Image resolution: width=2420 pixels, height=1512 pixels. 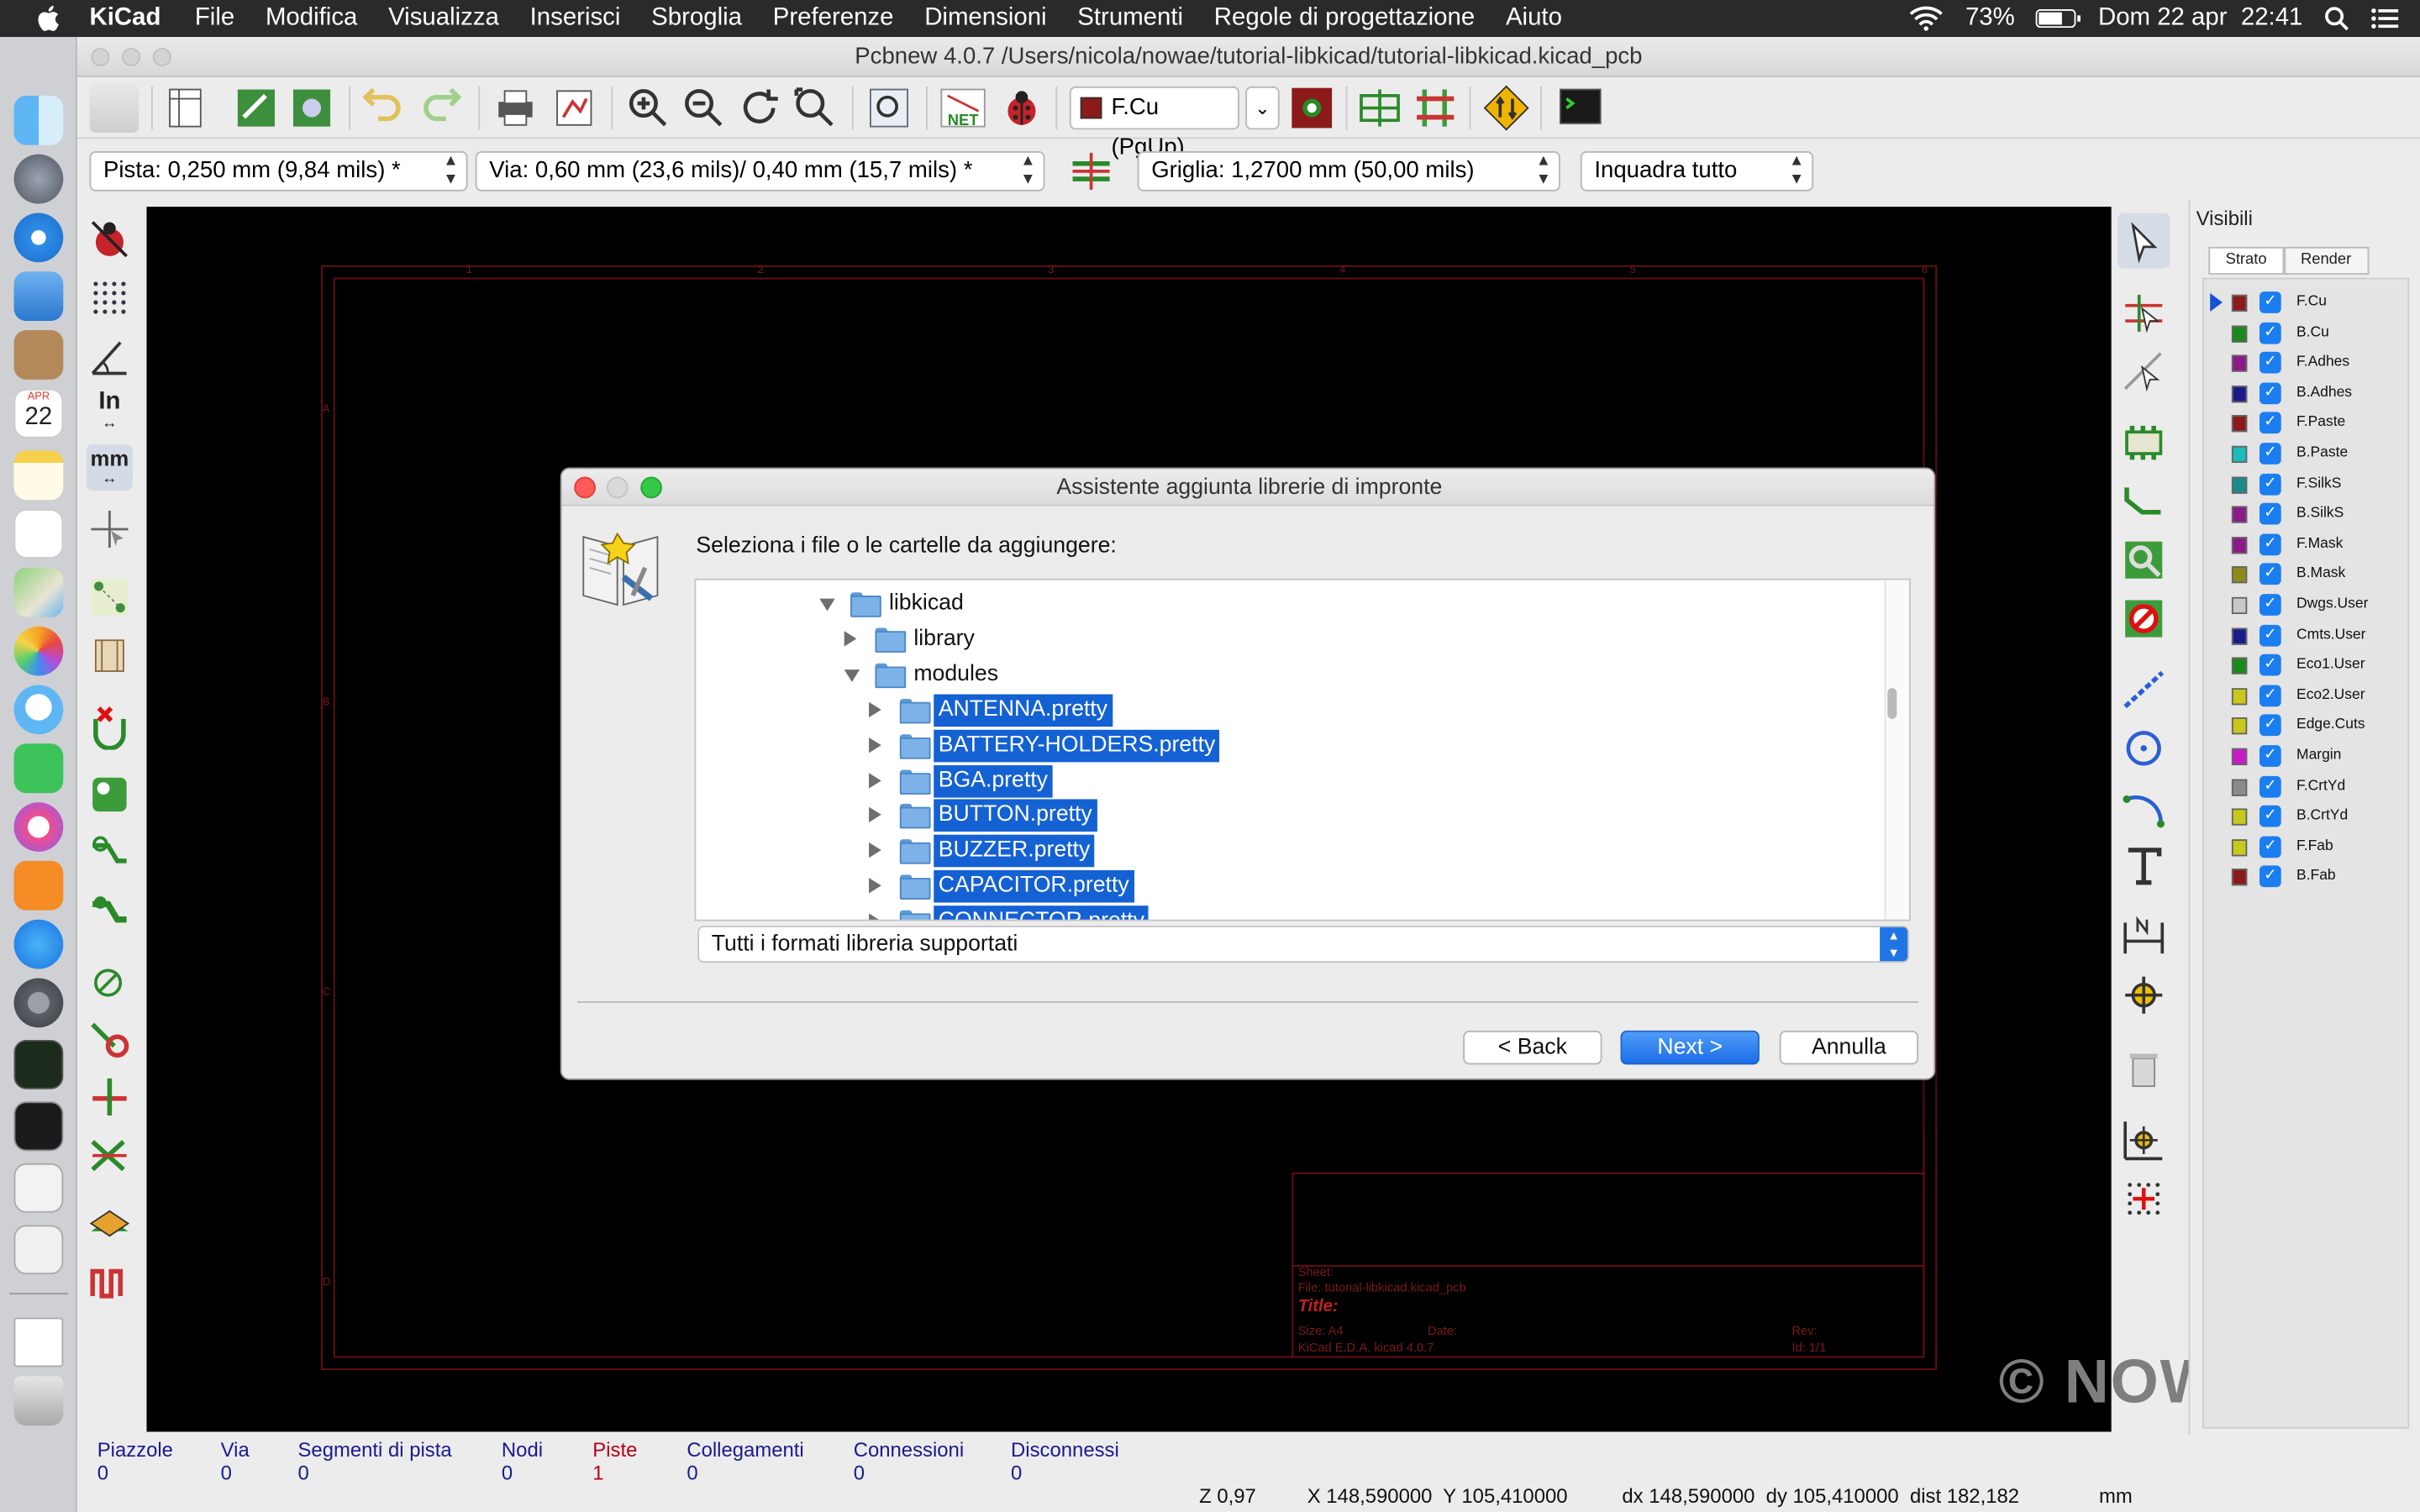 I want to click on apple-menu-icon, so click(x=47, y=19).